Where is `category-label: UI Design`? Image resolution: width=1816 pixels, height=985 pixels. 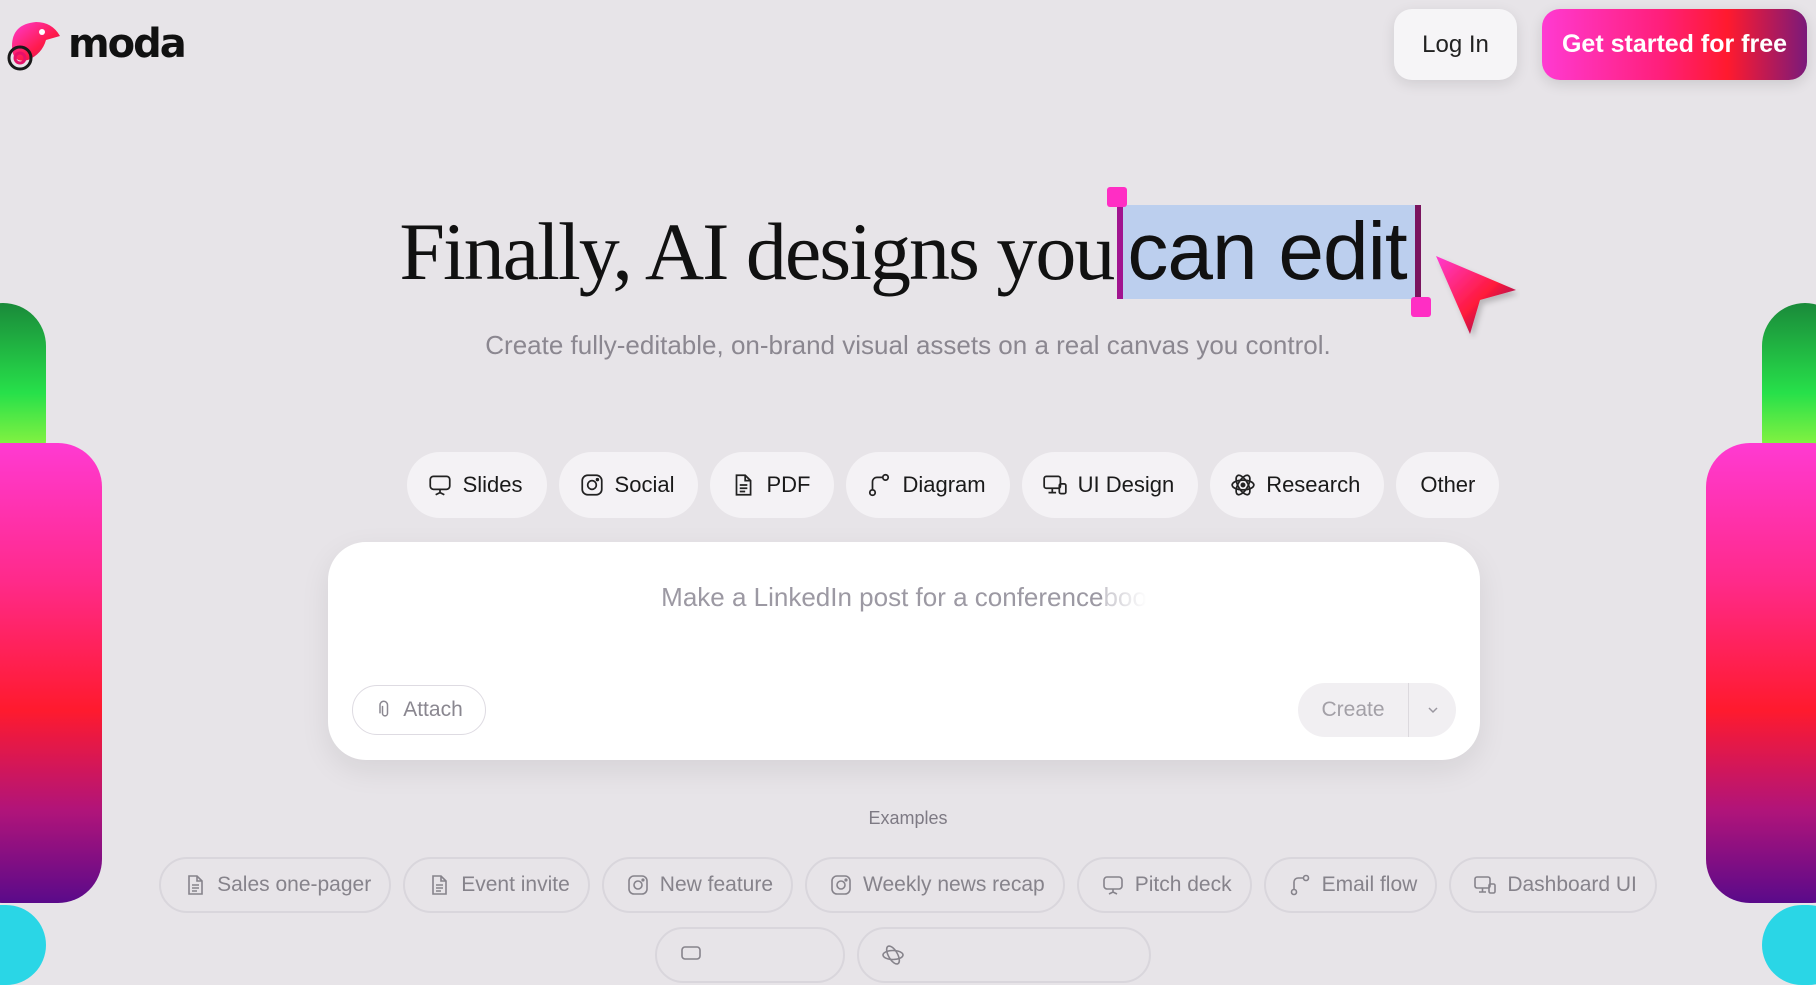
category-label: UI Design is located at coordinates (1126, 484).